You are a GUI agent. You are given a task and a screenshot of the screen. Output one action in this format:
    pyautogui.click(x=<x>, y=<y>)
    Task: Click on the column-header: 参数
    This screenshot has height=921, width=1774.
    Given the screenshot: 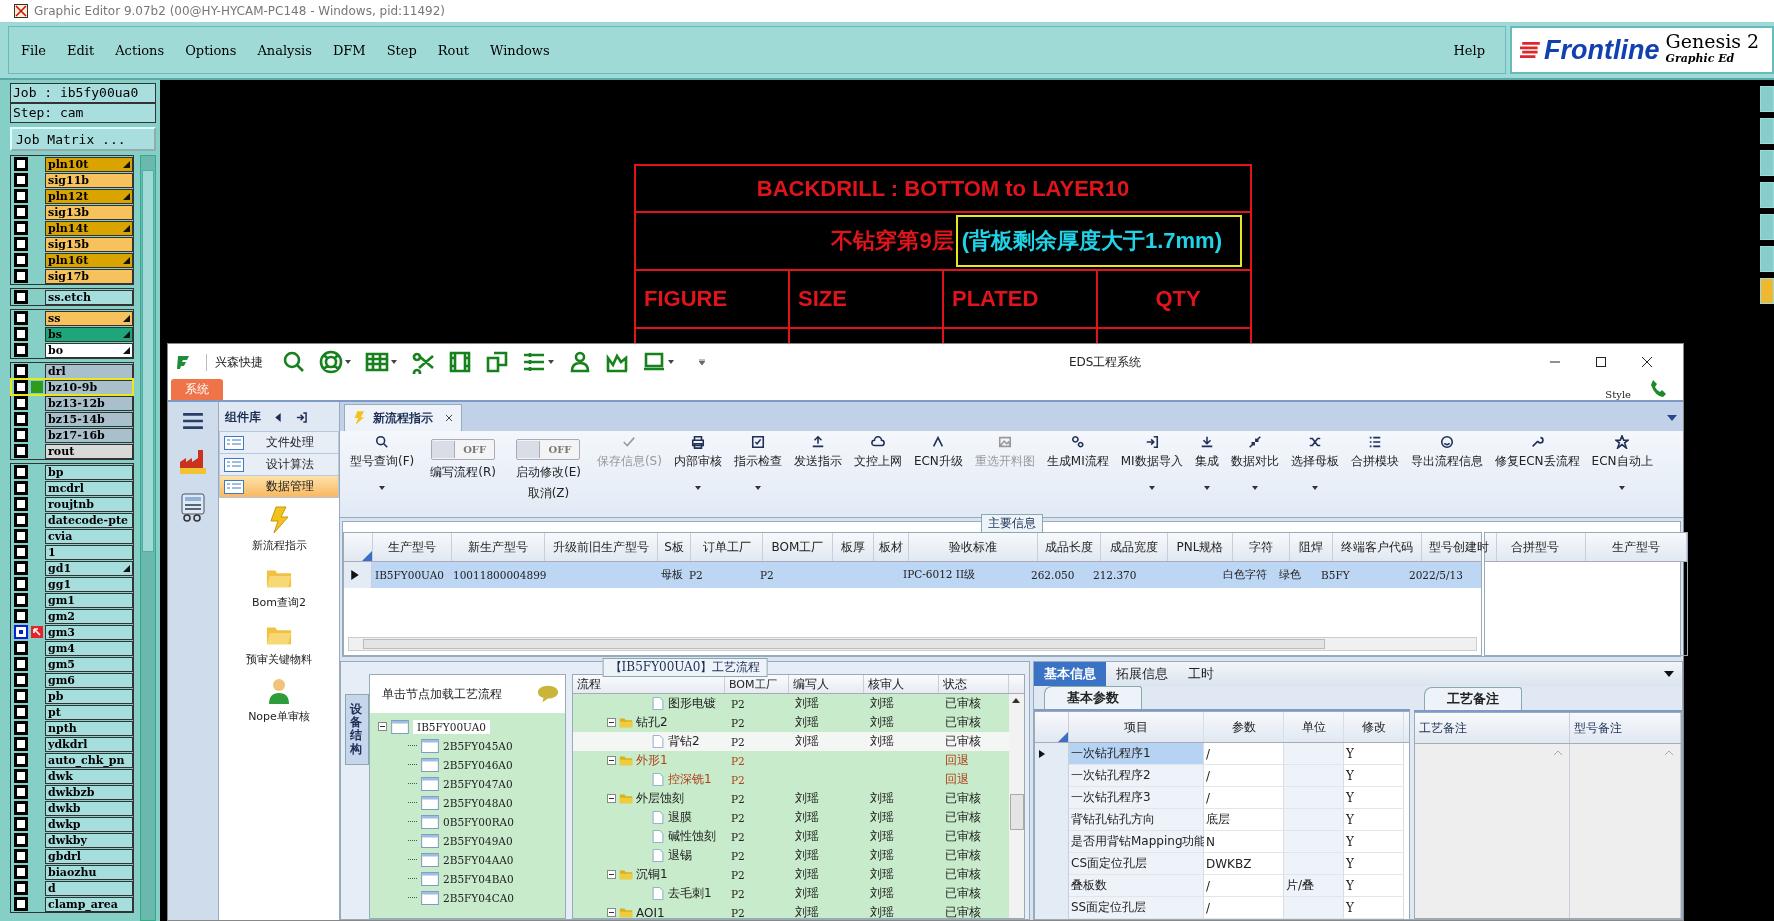 What is the action you would take?
    pyautogui.click(x=1244, y=727)
    